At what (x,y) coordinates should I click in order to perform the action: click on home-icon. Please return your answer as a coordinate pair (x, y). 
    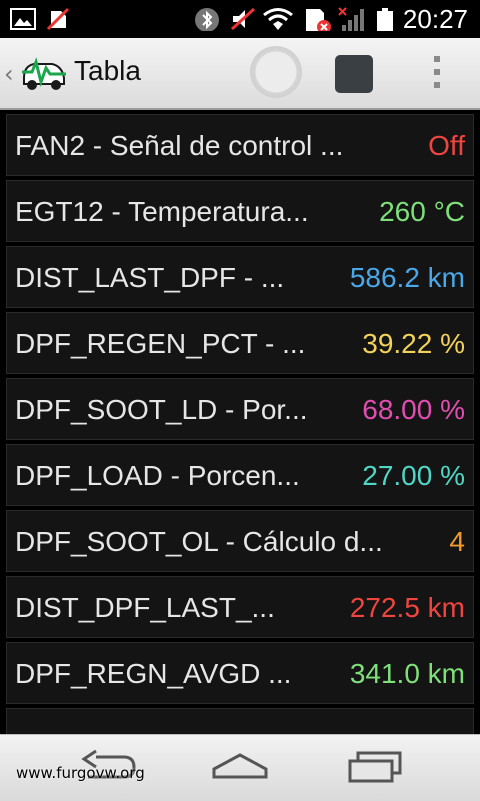
    Looking at the image, I should click on (240, 767).